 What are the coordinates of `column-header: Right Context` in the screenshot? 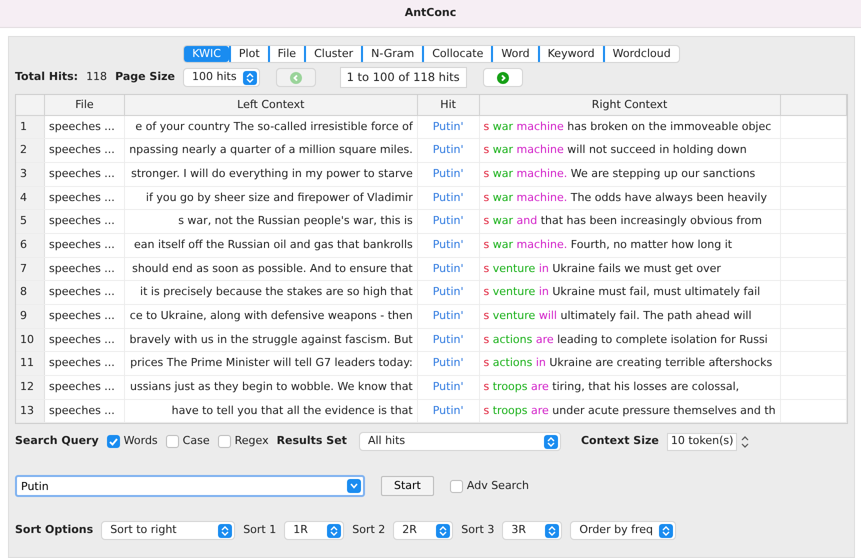 It's located at (629, 105).